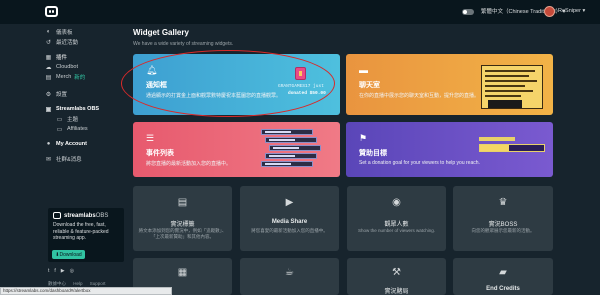 The image size is (600, 295). I want to click on sidebar-item-merch: ▤ Merch 新的, so click(78, 77).